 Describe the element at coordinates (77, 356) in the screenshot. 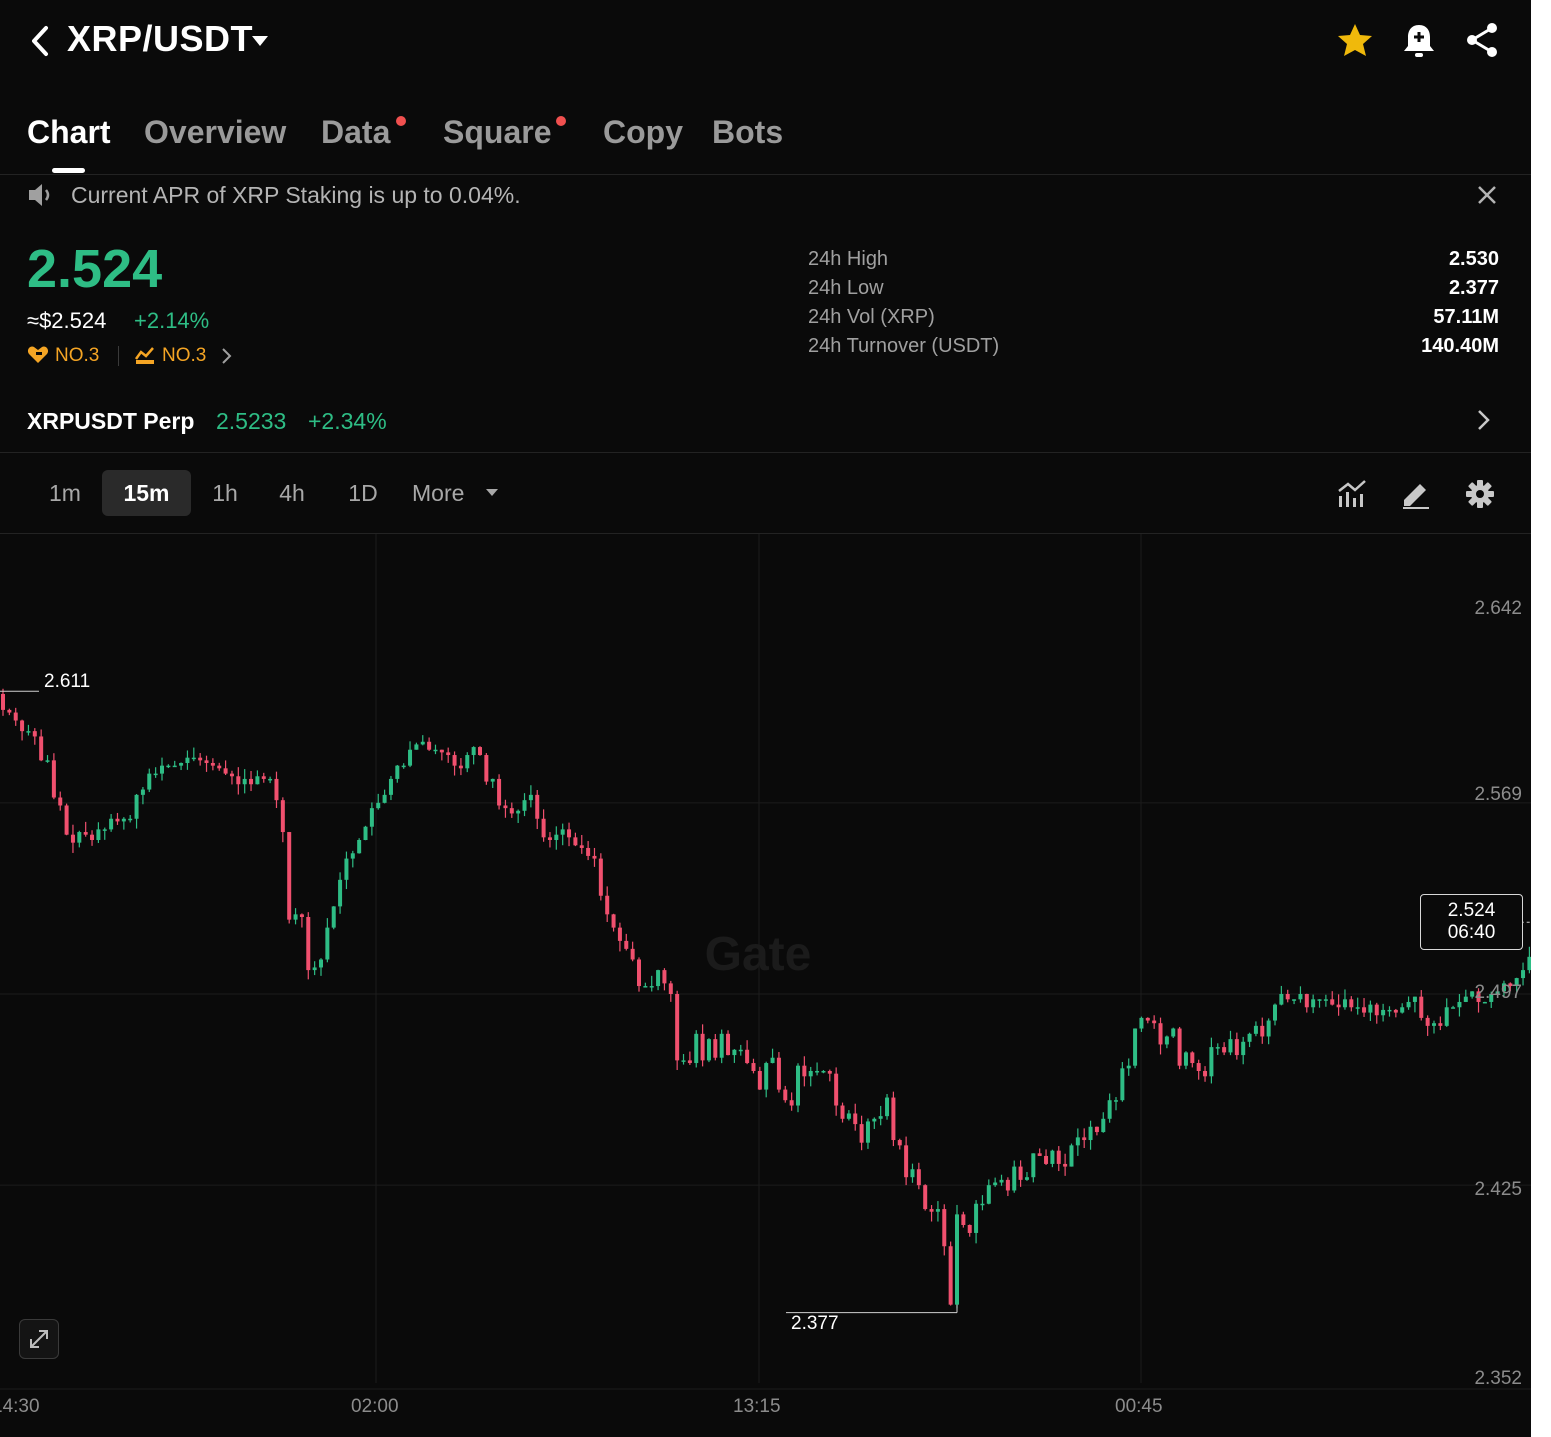

I see `rank-badge-1: NO.3` at that location.